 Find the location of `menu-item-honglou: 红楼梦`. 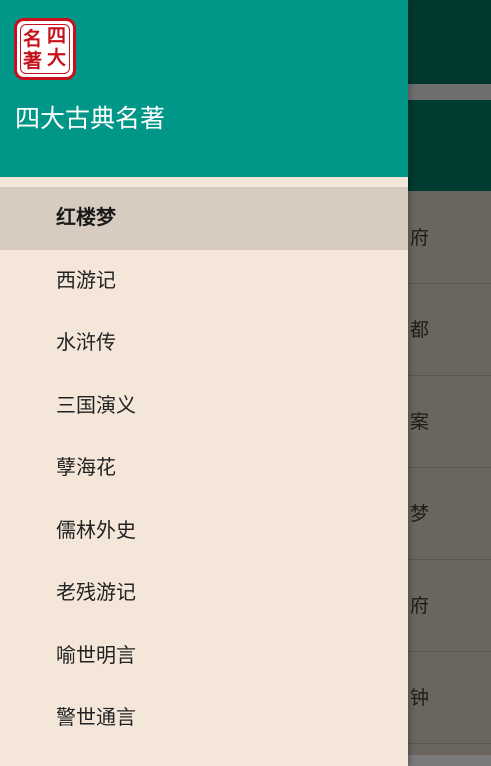

menu-item-honglou: 红楼梦 is located at coordinates (204, 218).